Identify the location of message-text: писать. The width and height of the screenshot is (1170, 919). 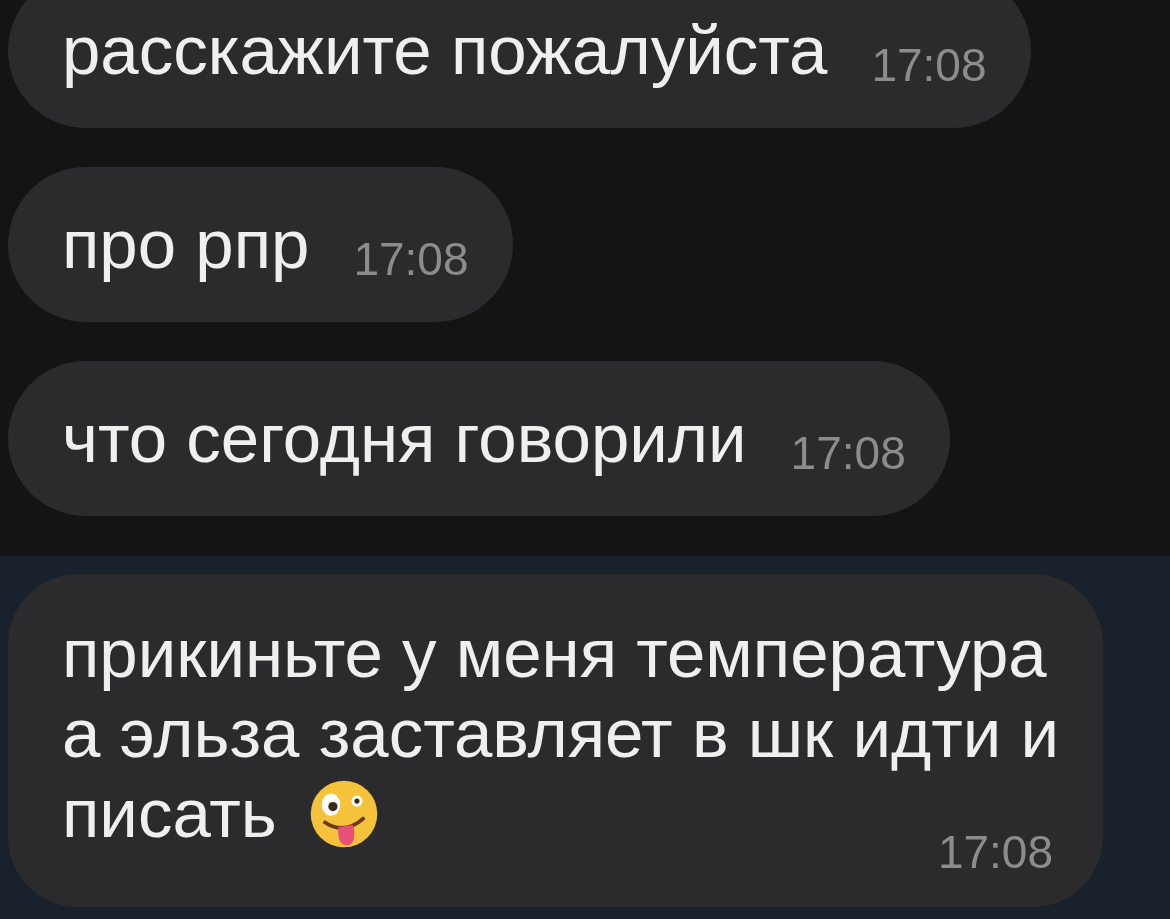
(169, 814).